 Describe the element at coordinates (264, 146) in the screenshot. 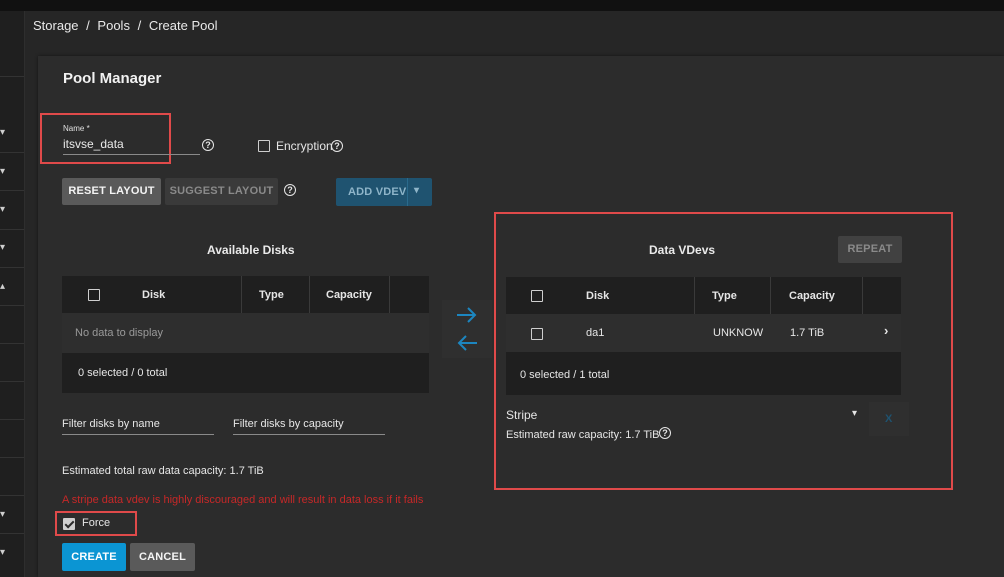

I see `encryption-checkbox` at that location.